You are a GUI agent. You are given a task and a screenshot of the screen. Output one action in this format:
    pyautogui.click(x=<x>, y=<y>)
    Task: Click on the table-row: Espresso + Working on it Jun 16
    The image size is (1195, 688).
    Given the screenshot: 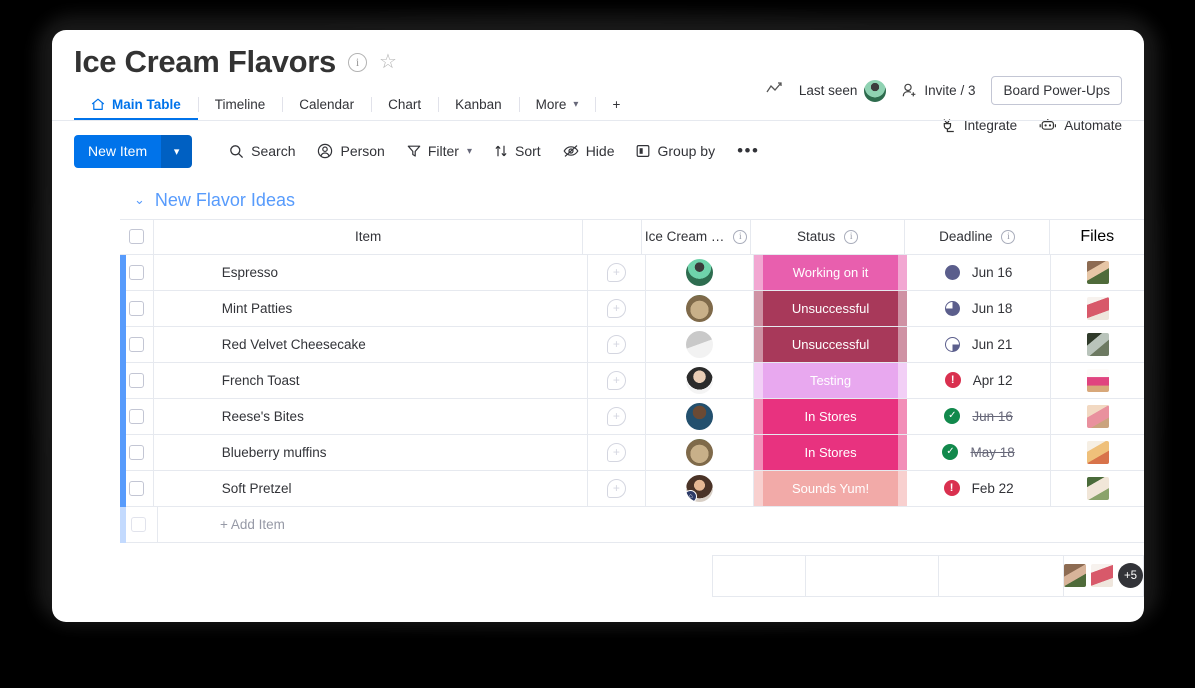 What is the action you would take?
    pyautogui.click(x=632, y=272)
    